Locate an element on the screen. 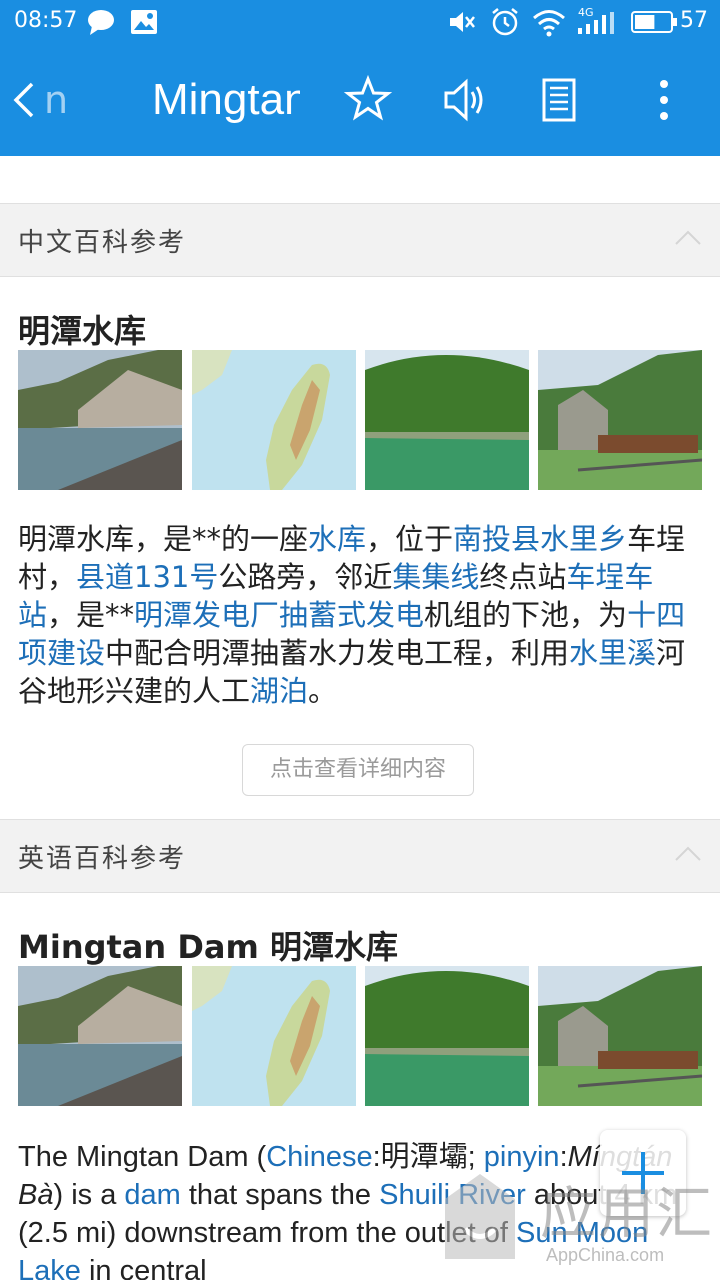 This screenshot has height=1280, width=720. speaker-icon is located at coordinates (466, 100).